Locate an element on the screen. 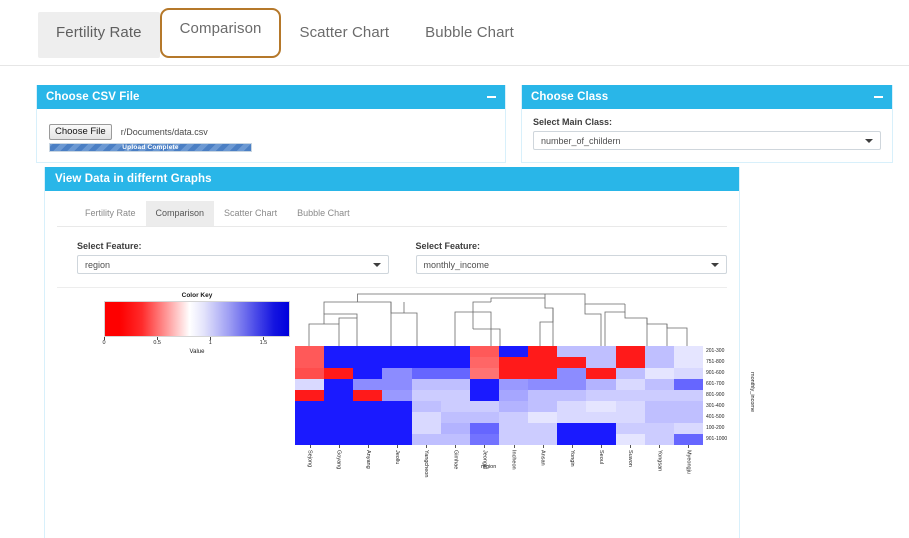 This screenshot has width=909, height=538. top-tab-scatter-chart: Scatter Chart is located at coordinates (344, 34).